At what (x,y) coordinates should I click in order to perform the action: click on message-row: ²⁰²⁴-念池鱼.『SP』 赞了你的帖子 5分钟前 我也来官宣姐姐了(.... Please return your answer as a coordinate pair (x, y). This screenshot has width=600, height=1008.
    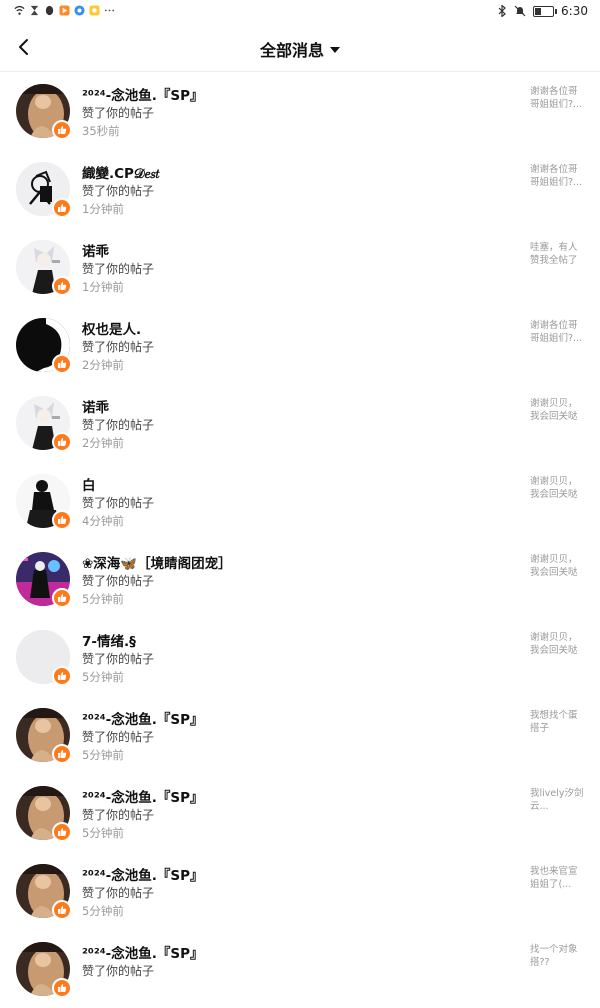
    Looking at the image, I should click on (300, 891).